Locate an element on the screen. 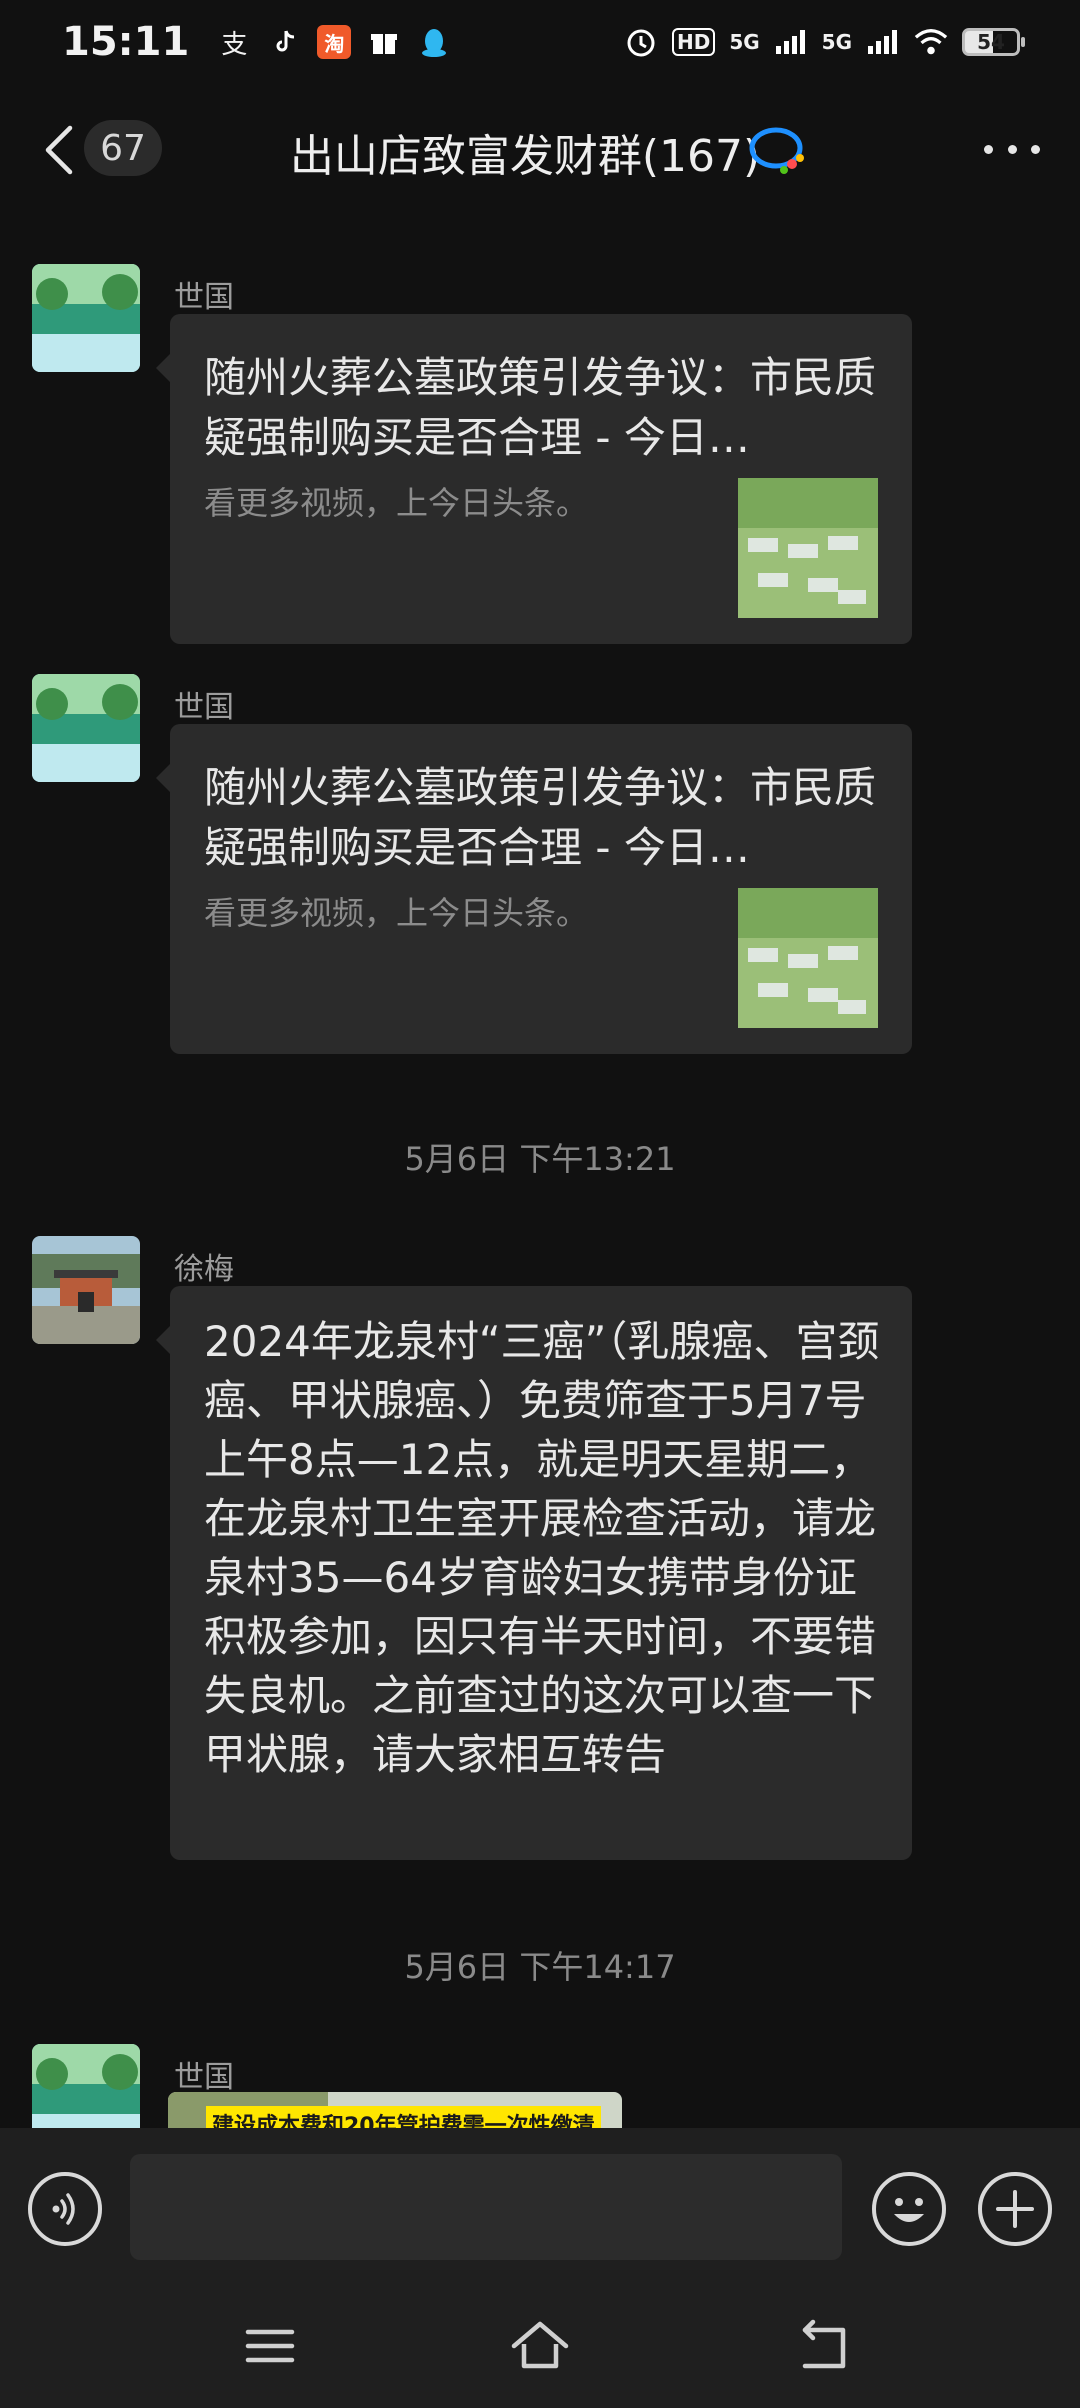 This screenshot has height=2408, width=1080. chat-header: 67 出山店致富发财群(167) is located at coordinates (540, 150).